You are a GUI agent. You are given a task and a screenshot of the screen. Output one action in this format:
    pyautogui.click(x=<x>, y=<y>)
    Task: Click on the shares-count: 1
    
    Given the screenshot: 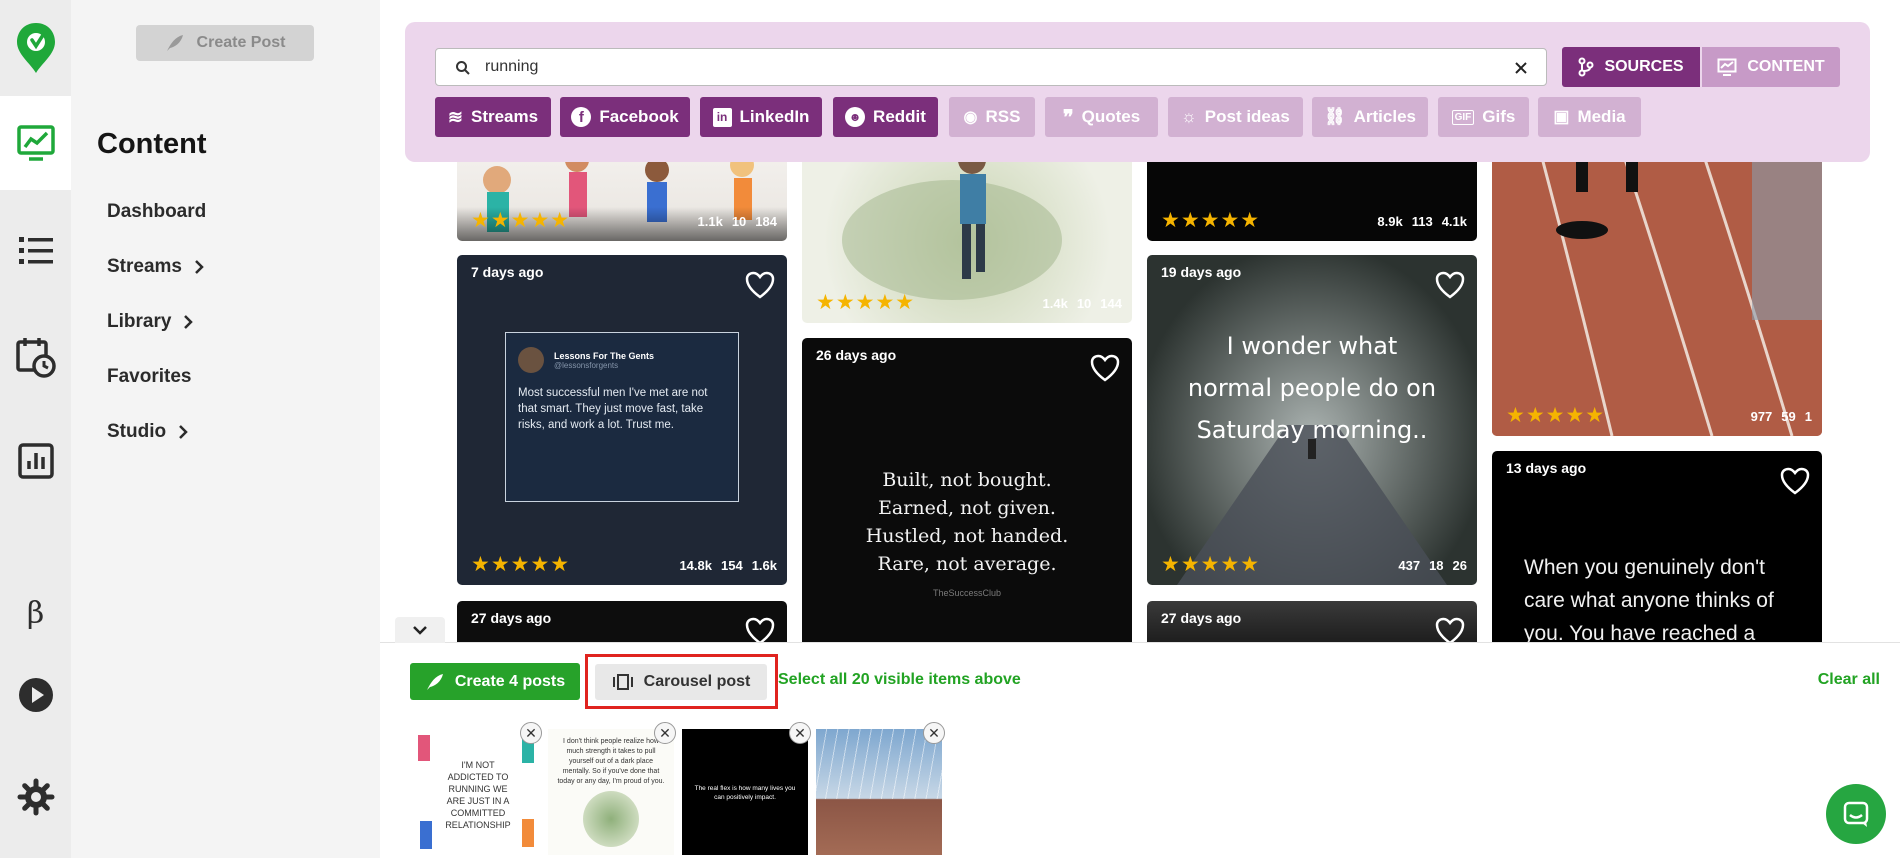 What is the action you would take?
    pyautogui.click(x=1808, y=416)
    